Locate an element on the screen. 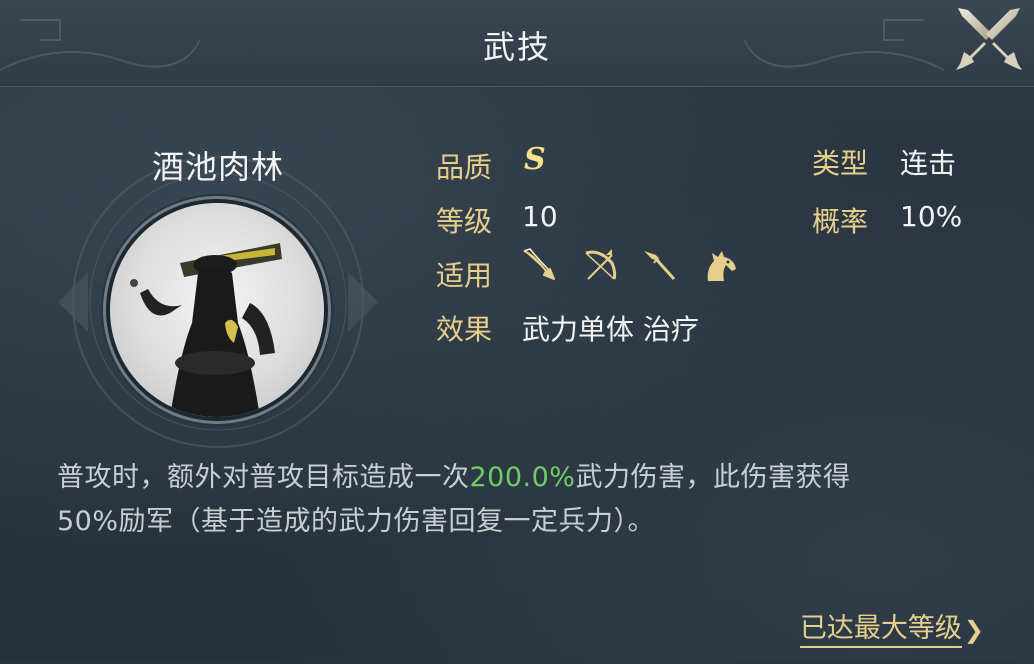 This screenshot has width=1034, height=664. spear-icon is located at coordinates (660, 266).